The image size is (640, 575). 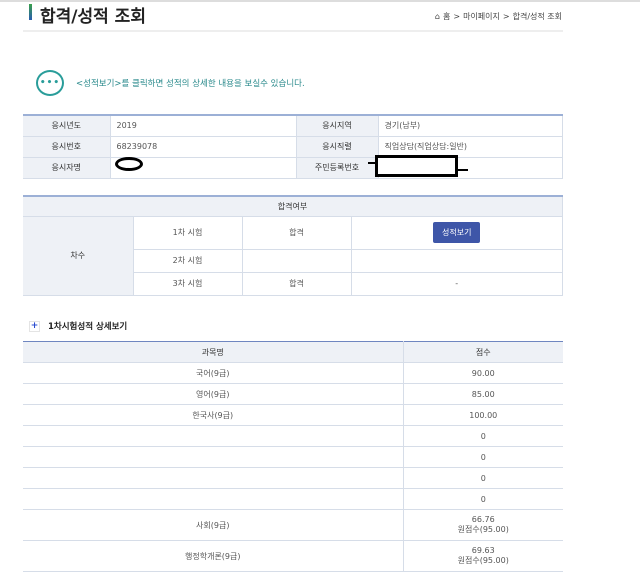 What do you see at coordinates (337, 147) in the screenshot?
I see `job-label: 응시직렬` at bounding box center [337, 147].